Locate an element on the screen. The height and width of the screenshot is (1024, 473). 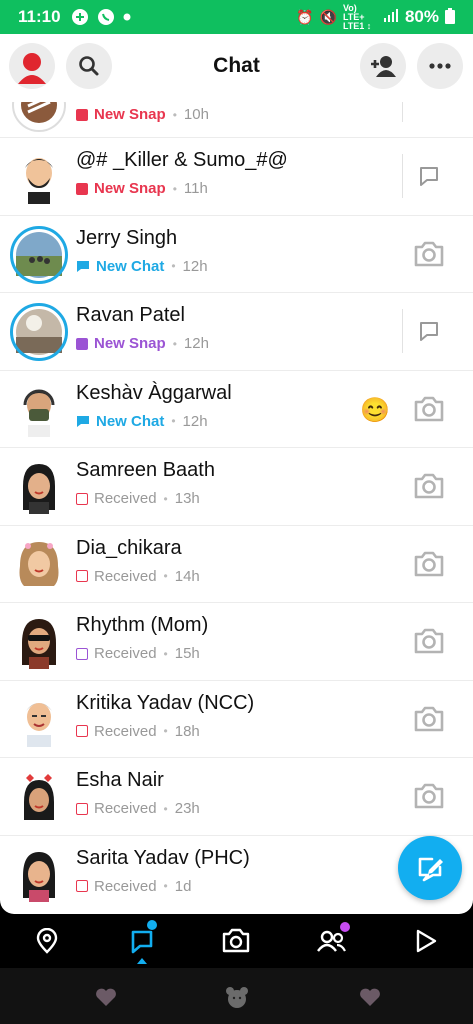
chat-icon is located at coordinates (142, 942).